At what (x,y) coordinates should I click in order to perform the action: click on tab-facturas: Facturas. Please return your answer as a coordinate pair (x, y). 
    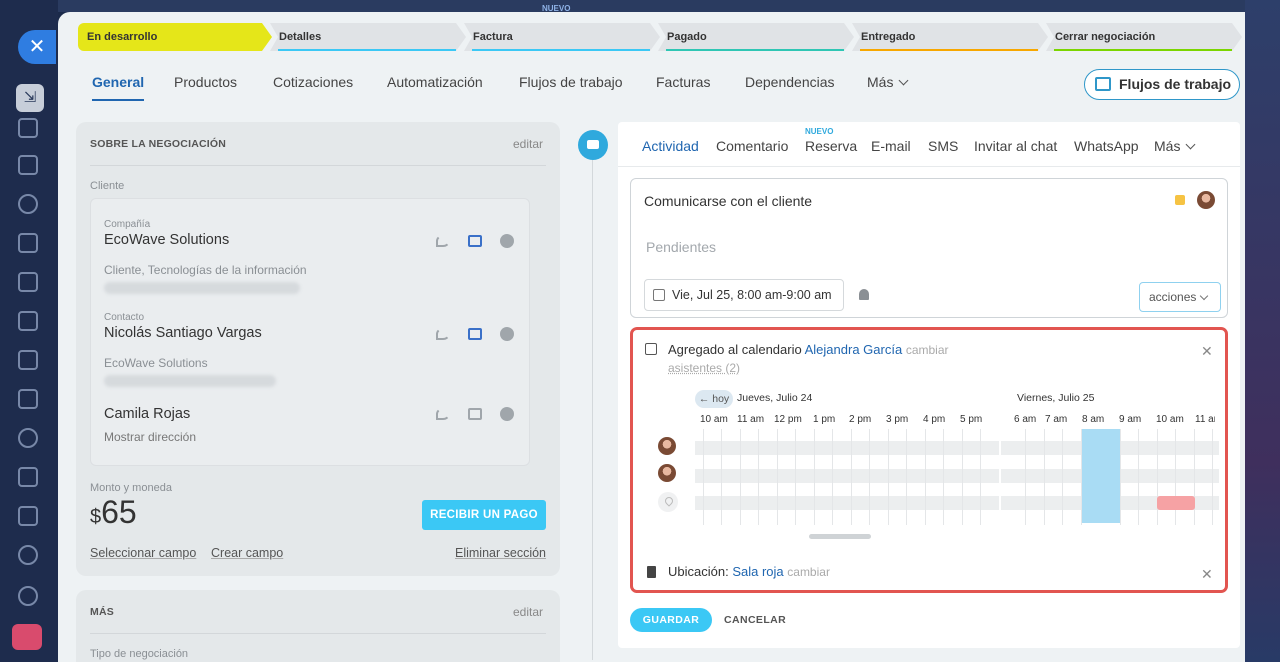
    Looking at the image, I should click on (683, 82).